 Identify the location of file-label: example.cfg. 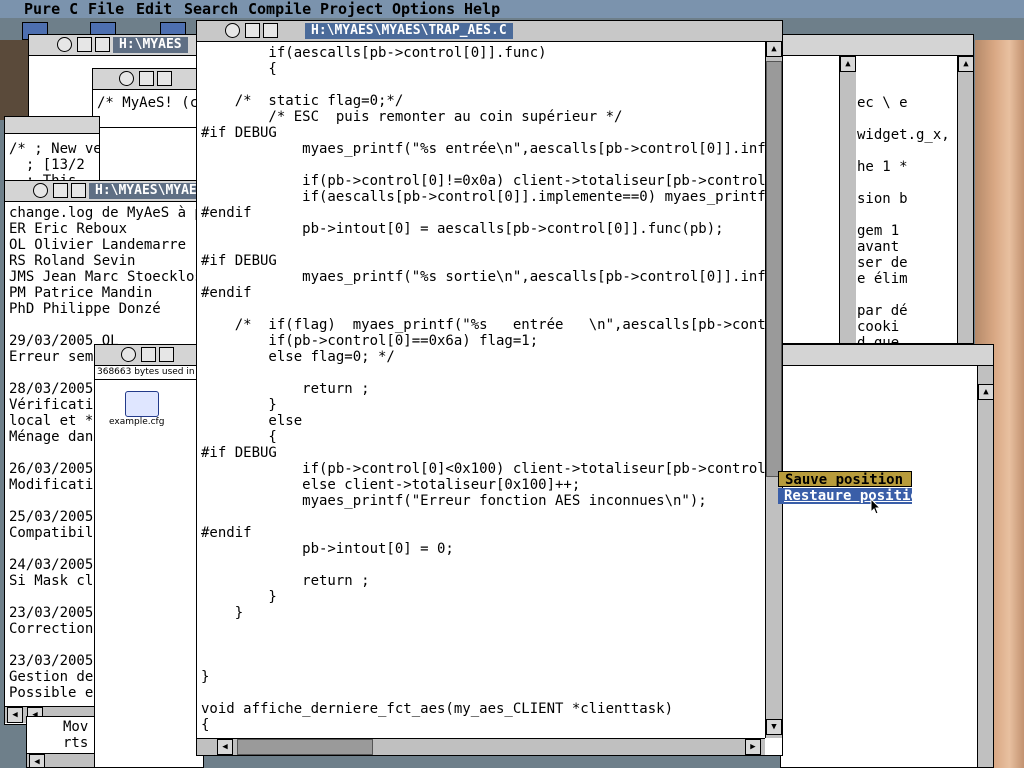
(136, 422).